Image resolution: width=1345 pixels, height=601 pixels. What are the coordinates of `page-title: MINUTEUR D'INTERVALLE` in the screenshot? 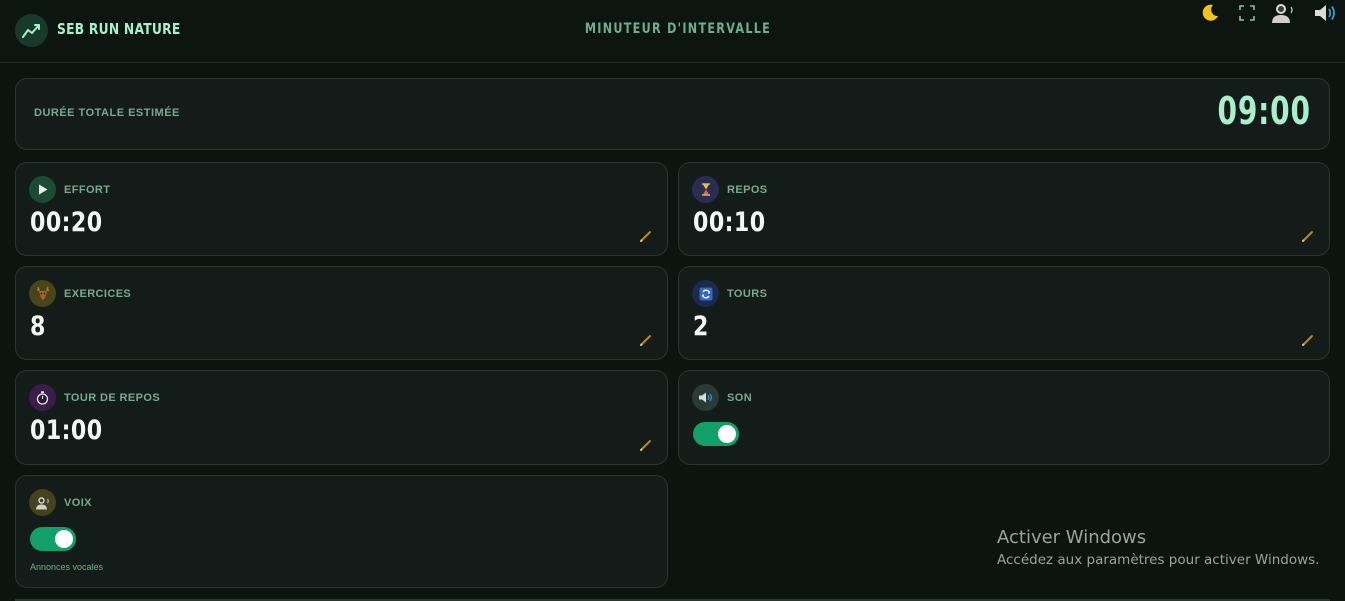 It's located at (678, 29).